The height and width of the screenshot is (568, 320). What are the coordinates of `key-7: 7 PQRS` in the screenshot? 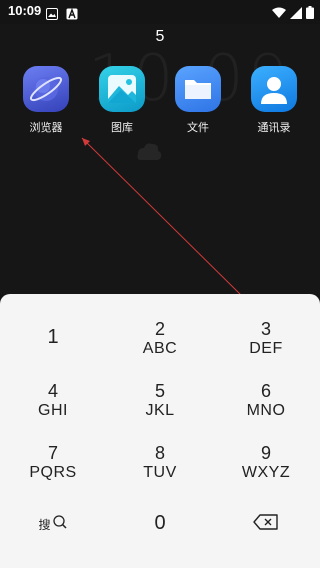 It's located at (53, 475).